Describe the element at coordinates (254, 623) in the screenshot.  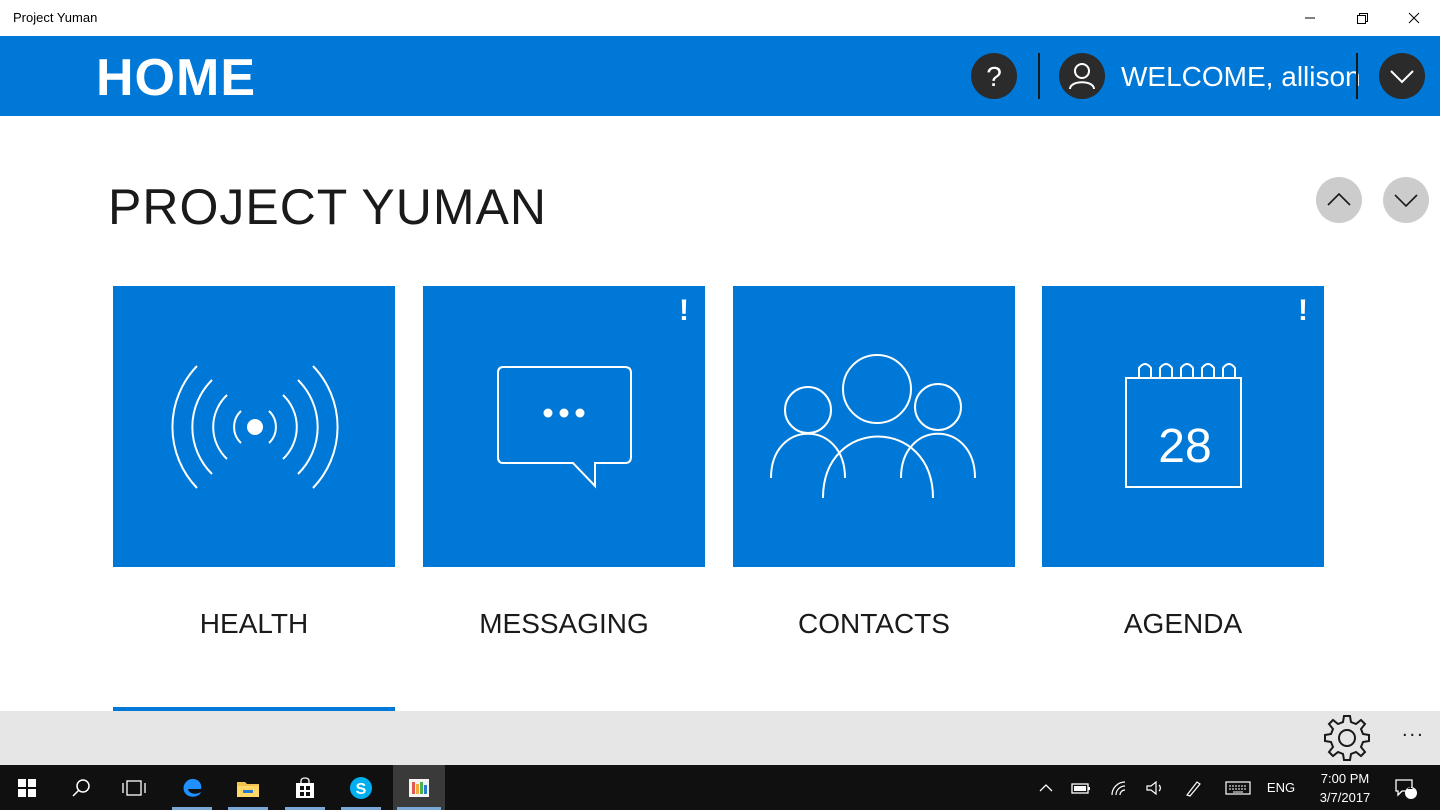
I see `tile-label-health: HEALTH` at that location.